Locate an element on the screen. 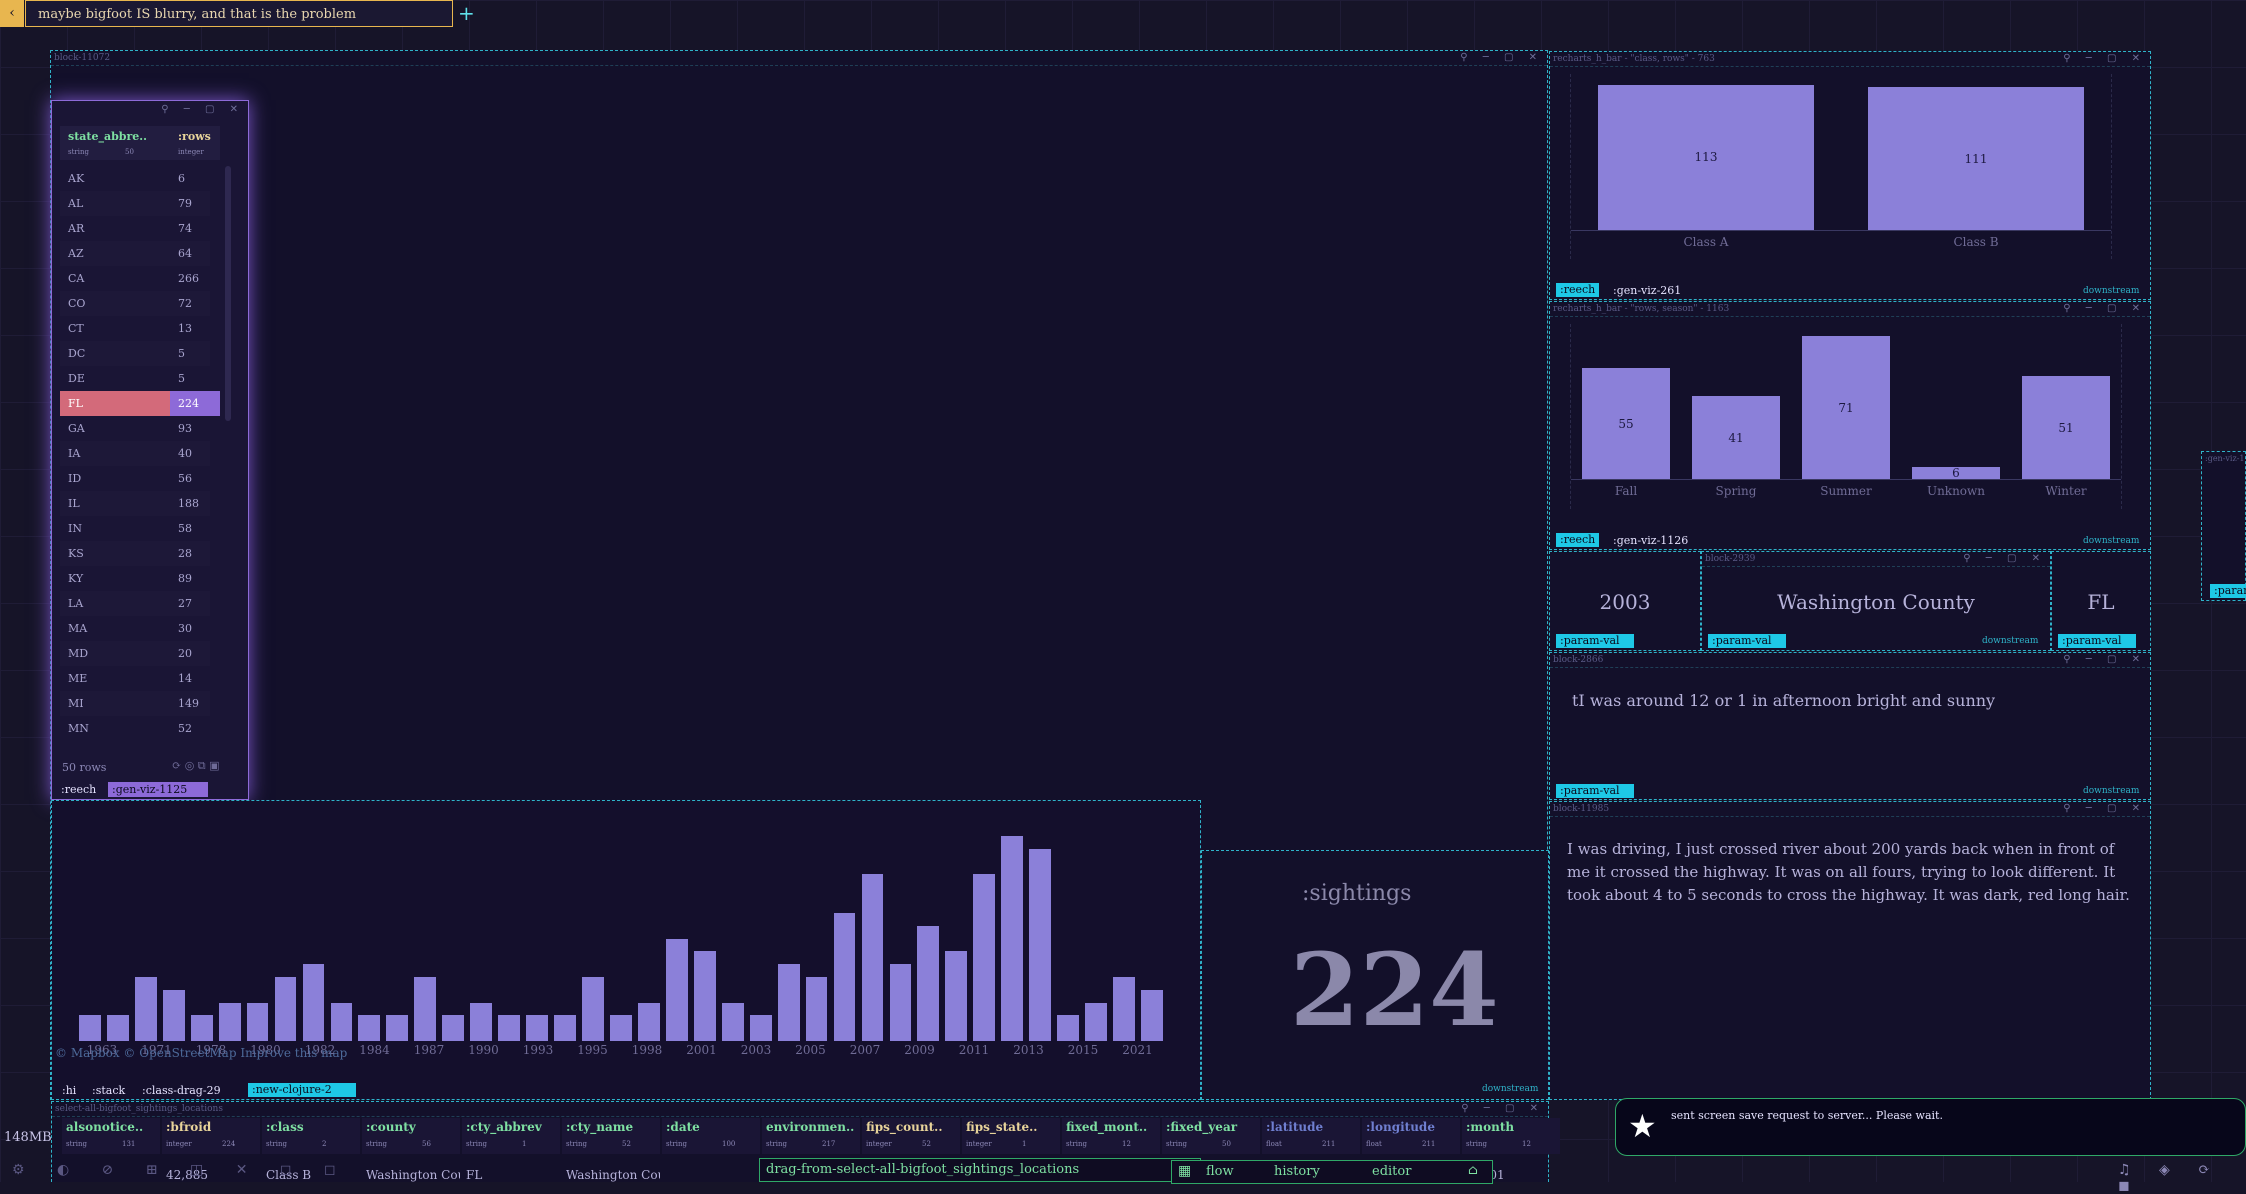  season-reech-tag: :reech is located at coordinates (1578, 540).